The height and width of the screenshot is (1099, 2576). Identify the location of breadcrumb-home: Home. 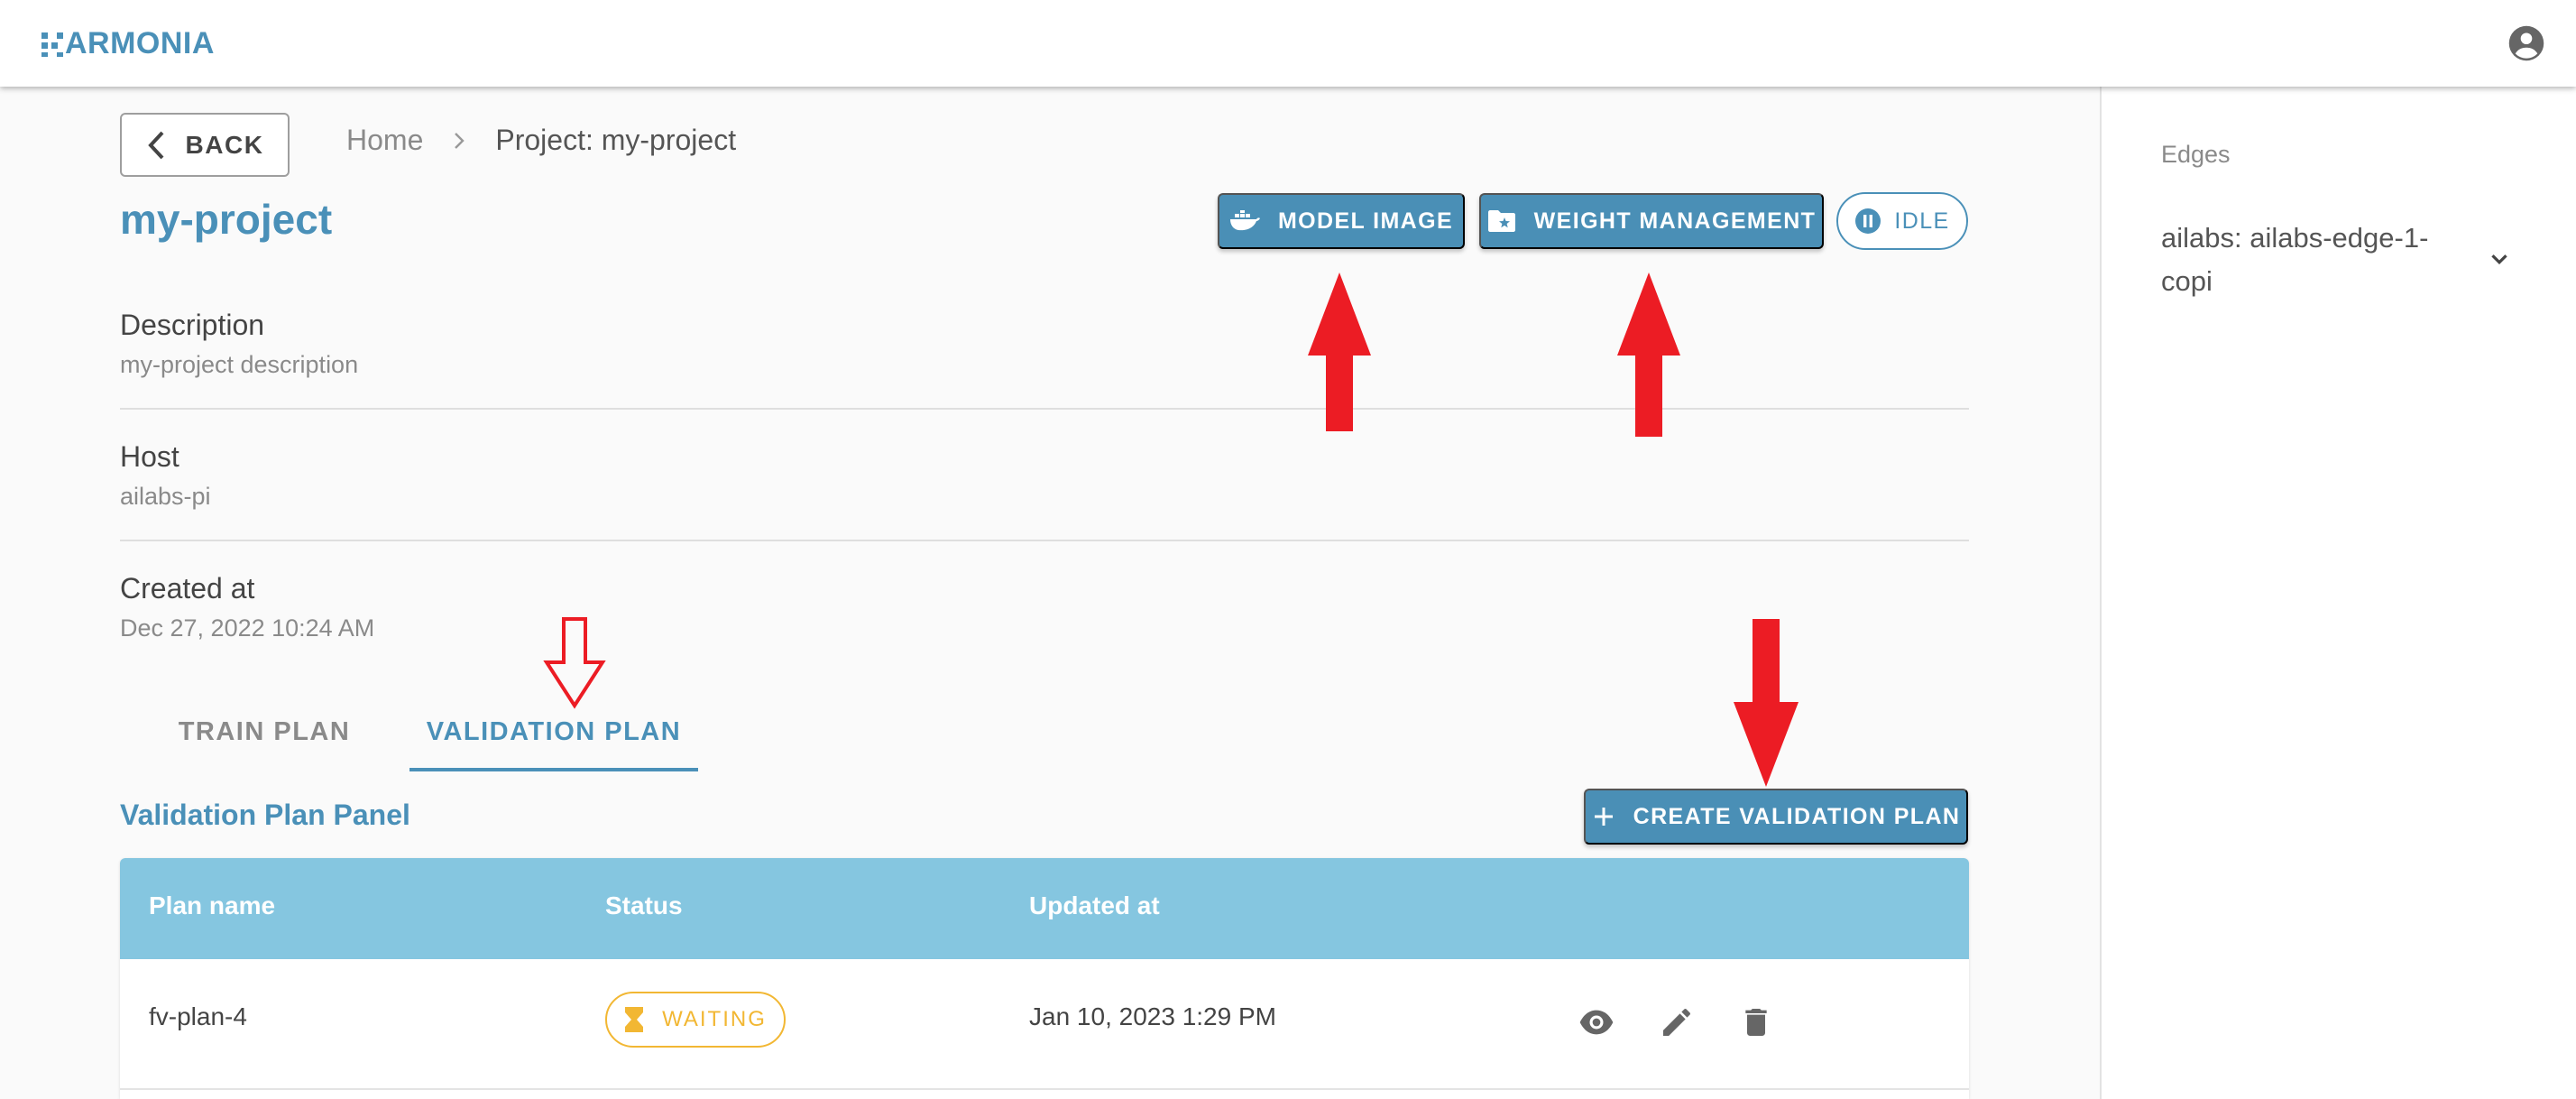
(384, 140).